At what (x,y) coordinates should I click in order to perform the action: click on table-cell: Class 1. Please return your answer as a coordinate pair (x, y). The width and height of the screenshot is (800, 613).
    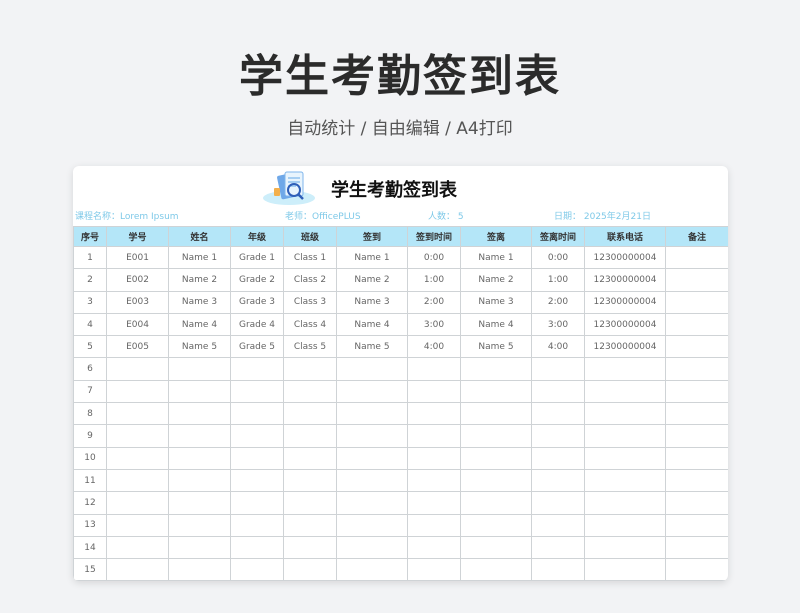
    Looking at the image, I should click on (310, 257).